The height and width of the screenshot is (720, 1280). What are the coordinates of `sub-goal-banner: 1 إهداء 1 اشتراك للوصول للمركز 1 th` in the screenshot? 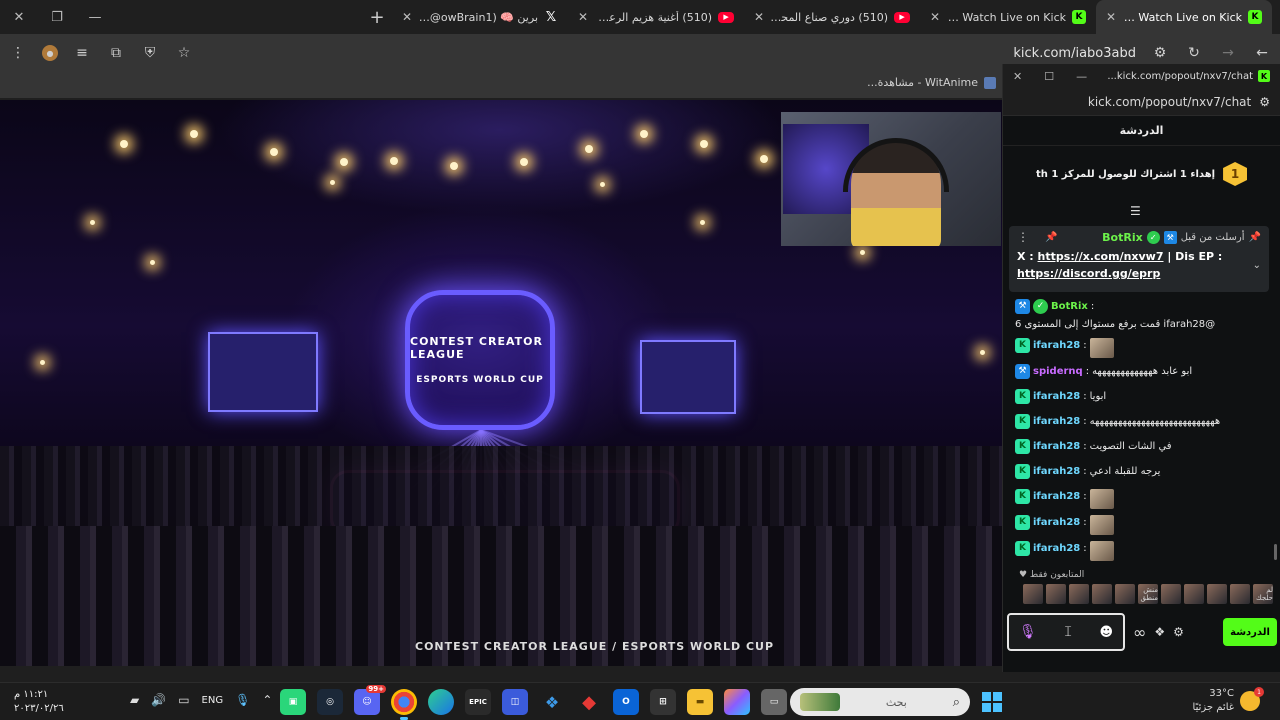 It's located at (1141, 174).